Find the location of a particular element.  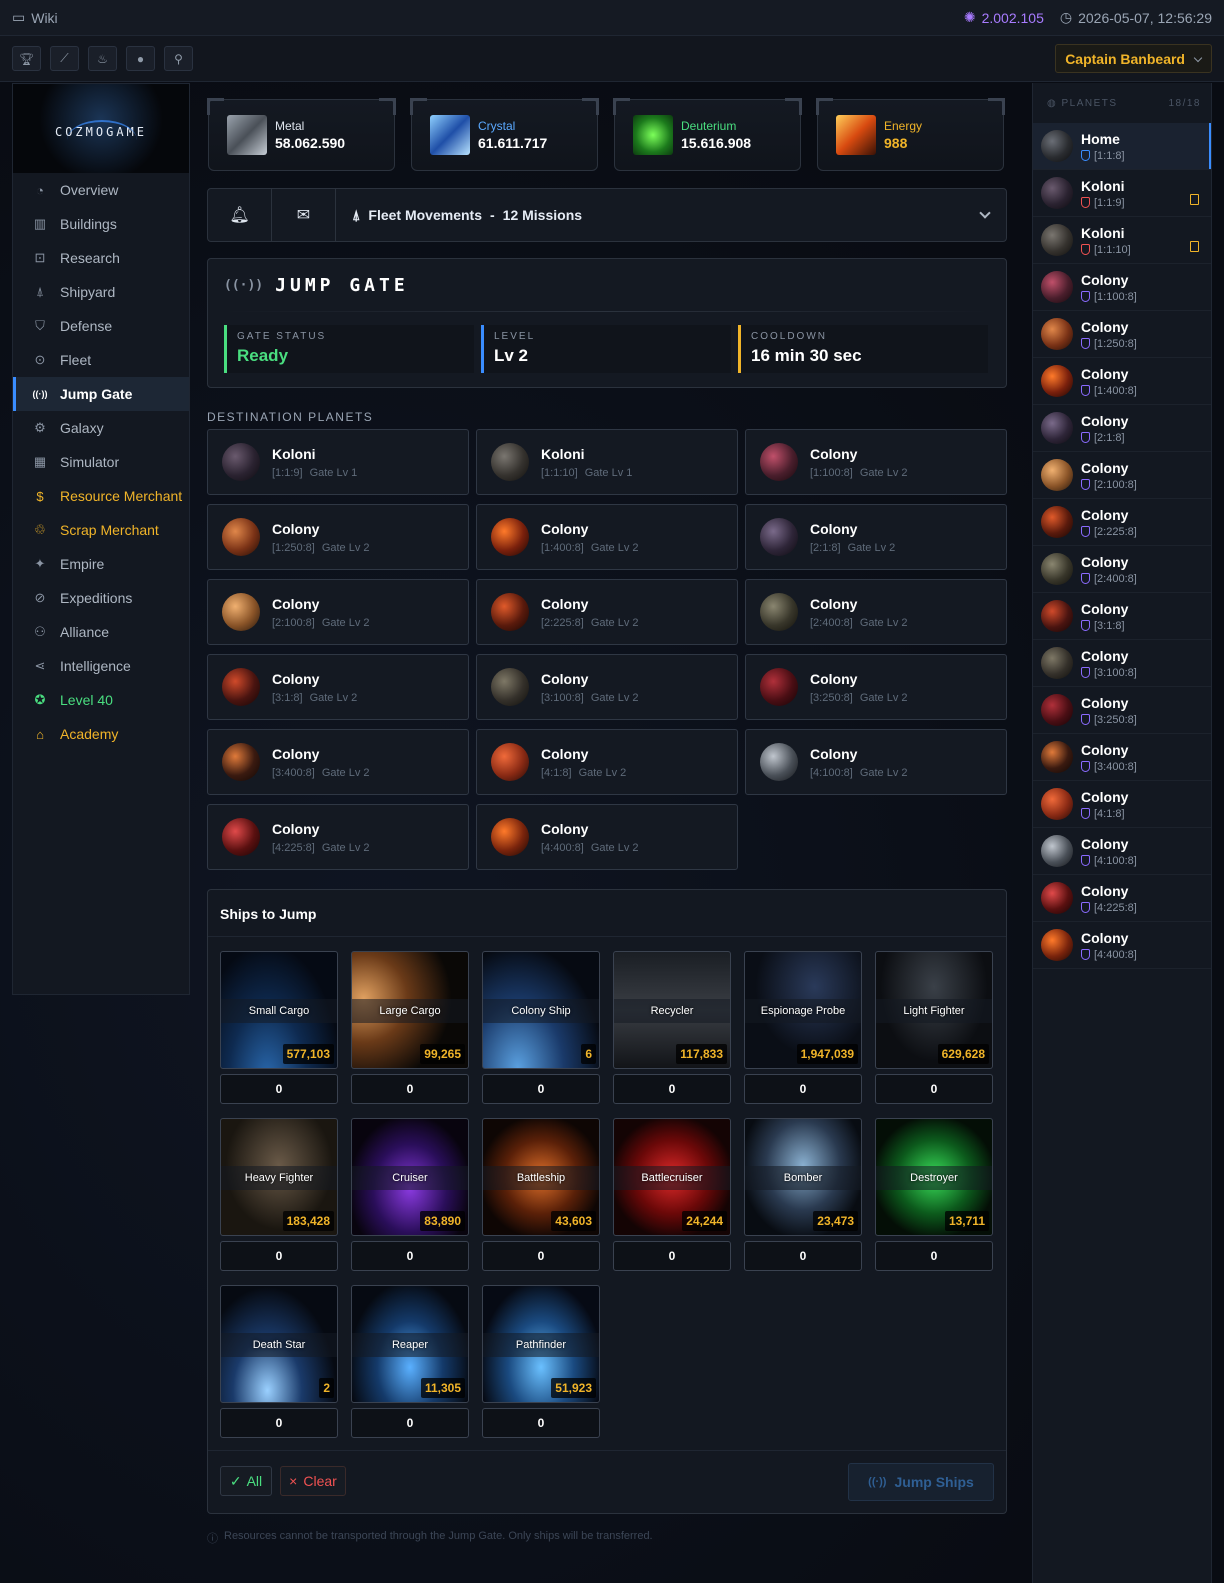

planet-list-item: Colony [3:250:8] is located at coordinates (1122, 710).